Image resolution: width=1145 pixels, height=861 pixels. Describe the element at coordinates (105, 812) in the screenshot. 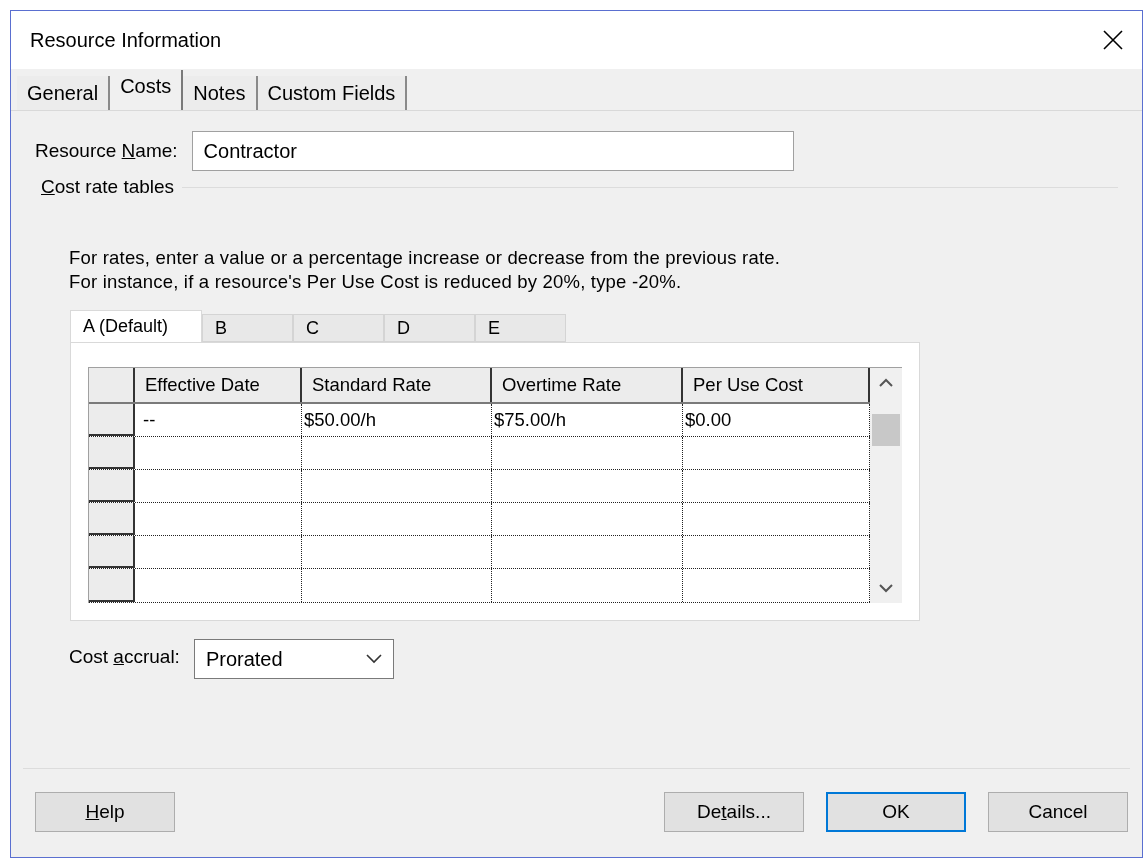

I see `dialog-button: Help` at that location.